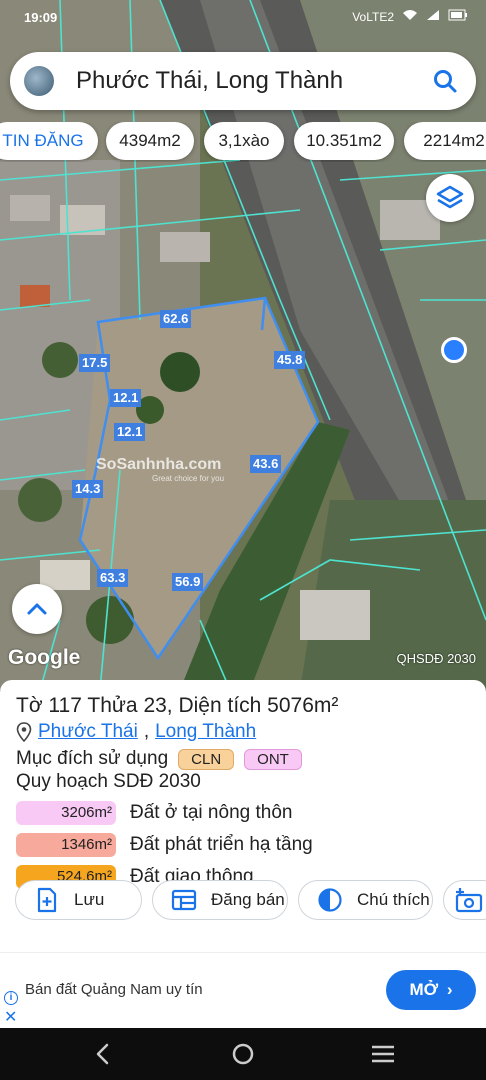  I want to click on filter-chips: TIN ĐĂNG 4394m2 3,1xào 10.351m2 2214m2, so click(243, 142).